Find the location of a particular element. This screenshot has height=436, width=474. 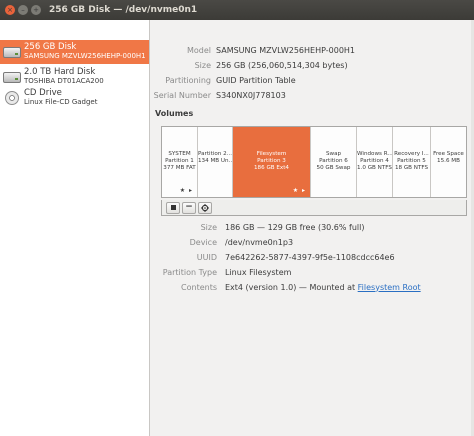

partition-1-block: SYSTEM Partition 1 377 MB FAT ★ ▸ is located at coordinates (180, 162).